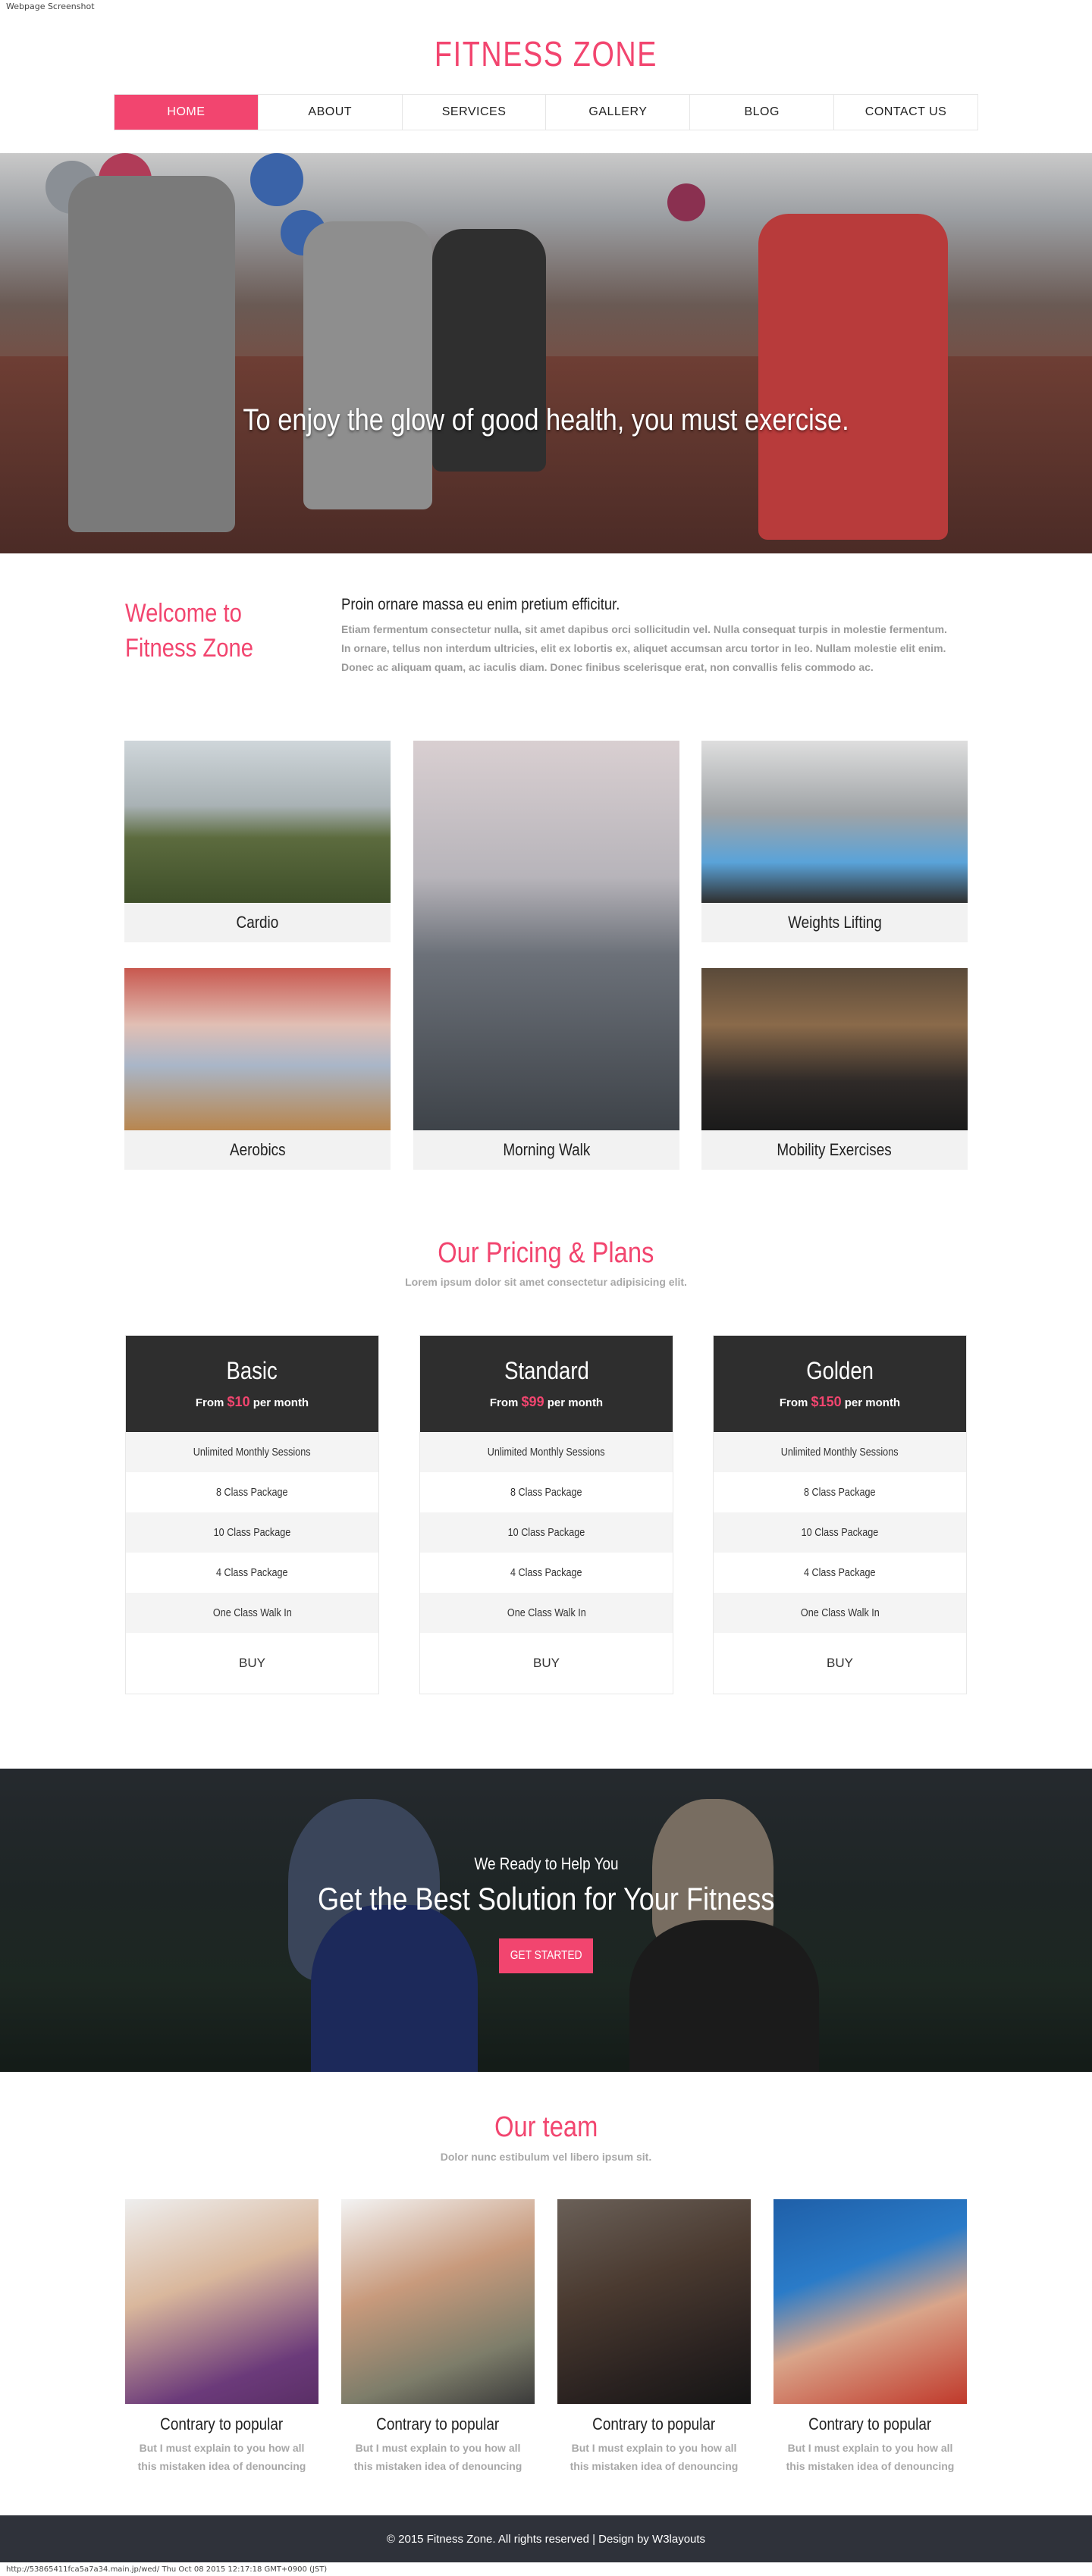 This screenshot has height=2576, width=1092. I want to click on site-logo: FITNESS ZONE, so click(546, 53).